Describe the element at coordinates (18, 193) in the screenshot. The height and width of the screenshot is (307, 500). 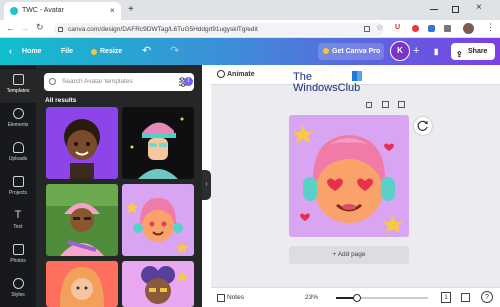
I see `rail-label: Projects` at that location.